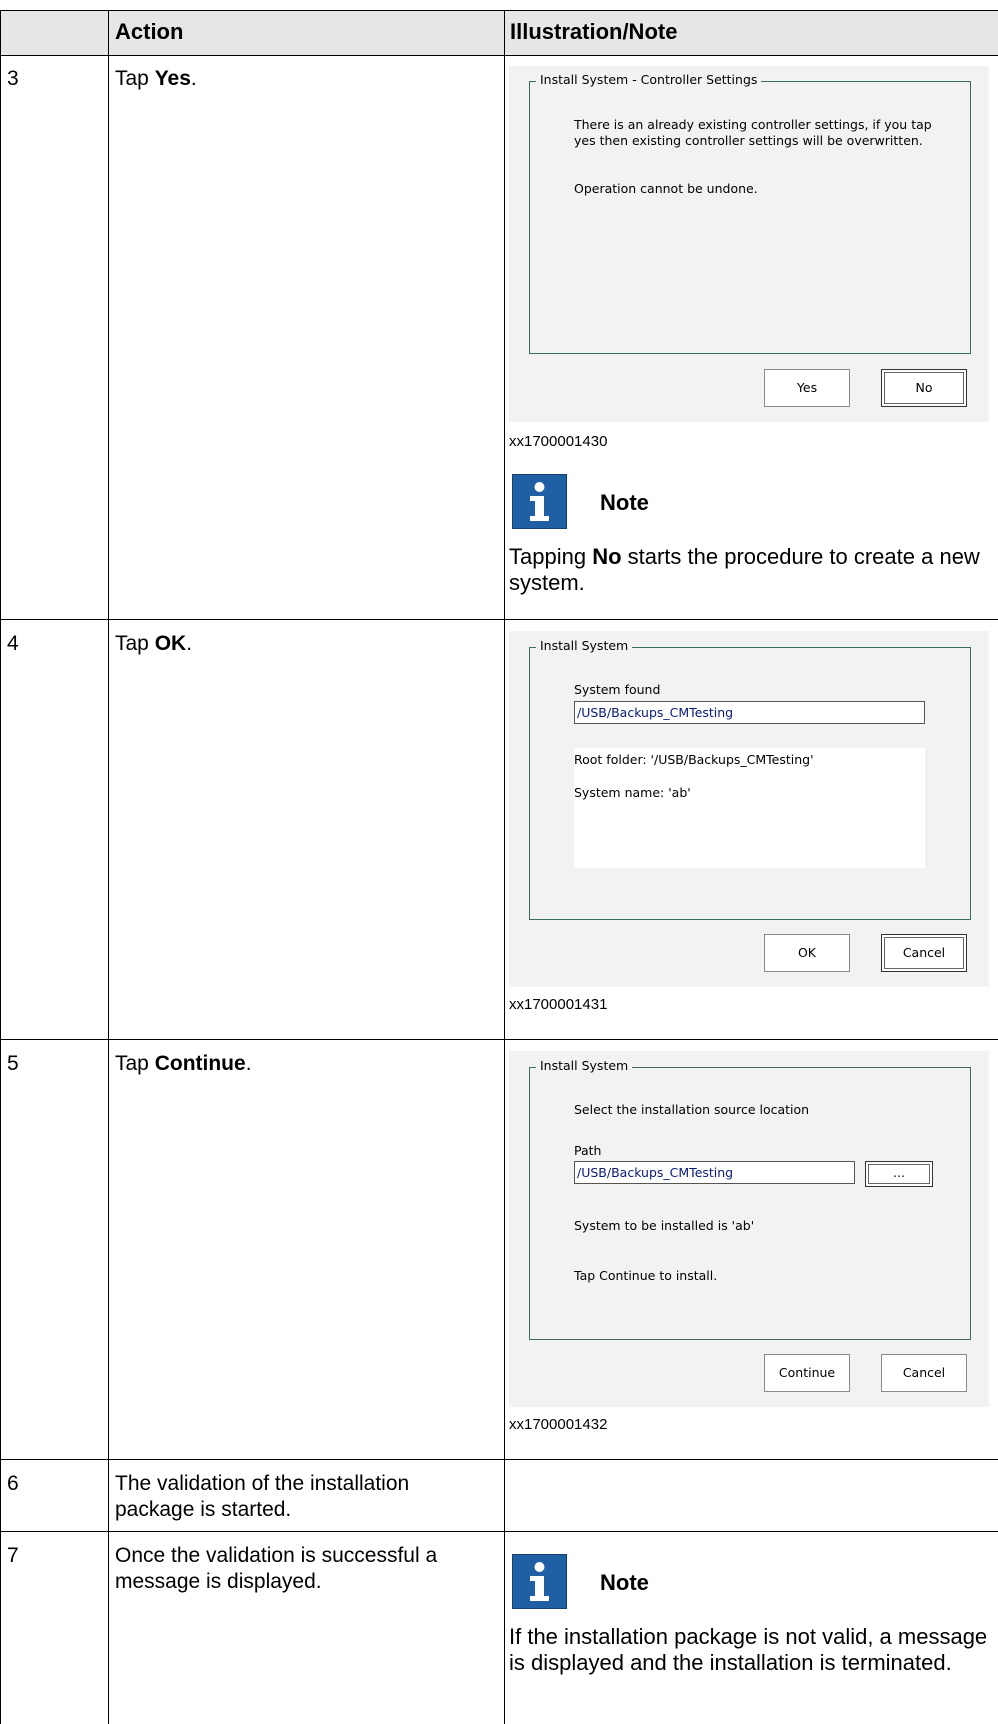 The height and width of the screenshot is (1724, 998). What do you see at coordinates (558, 441) in the screenshot?
I see `figure-caption: xx1700001430` at bounding box center [558, 441].